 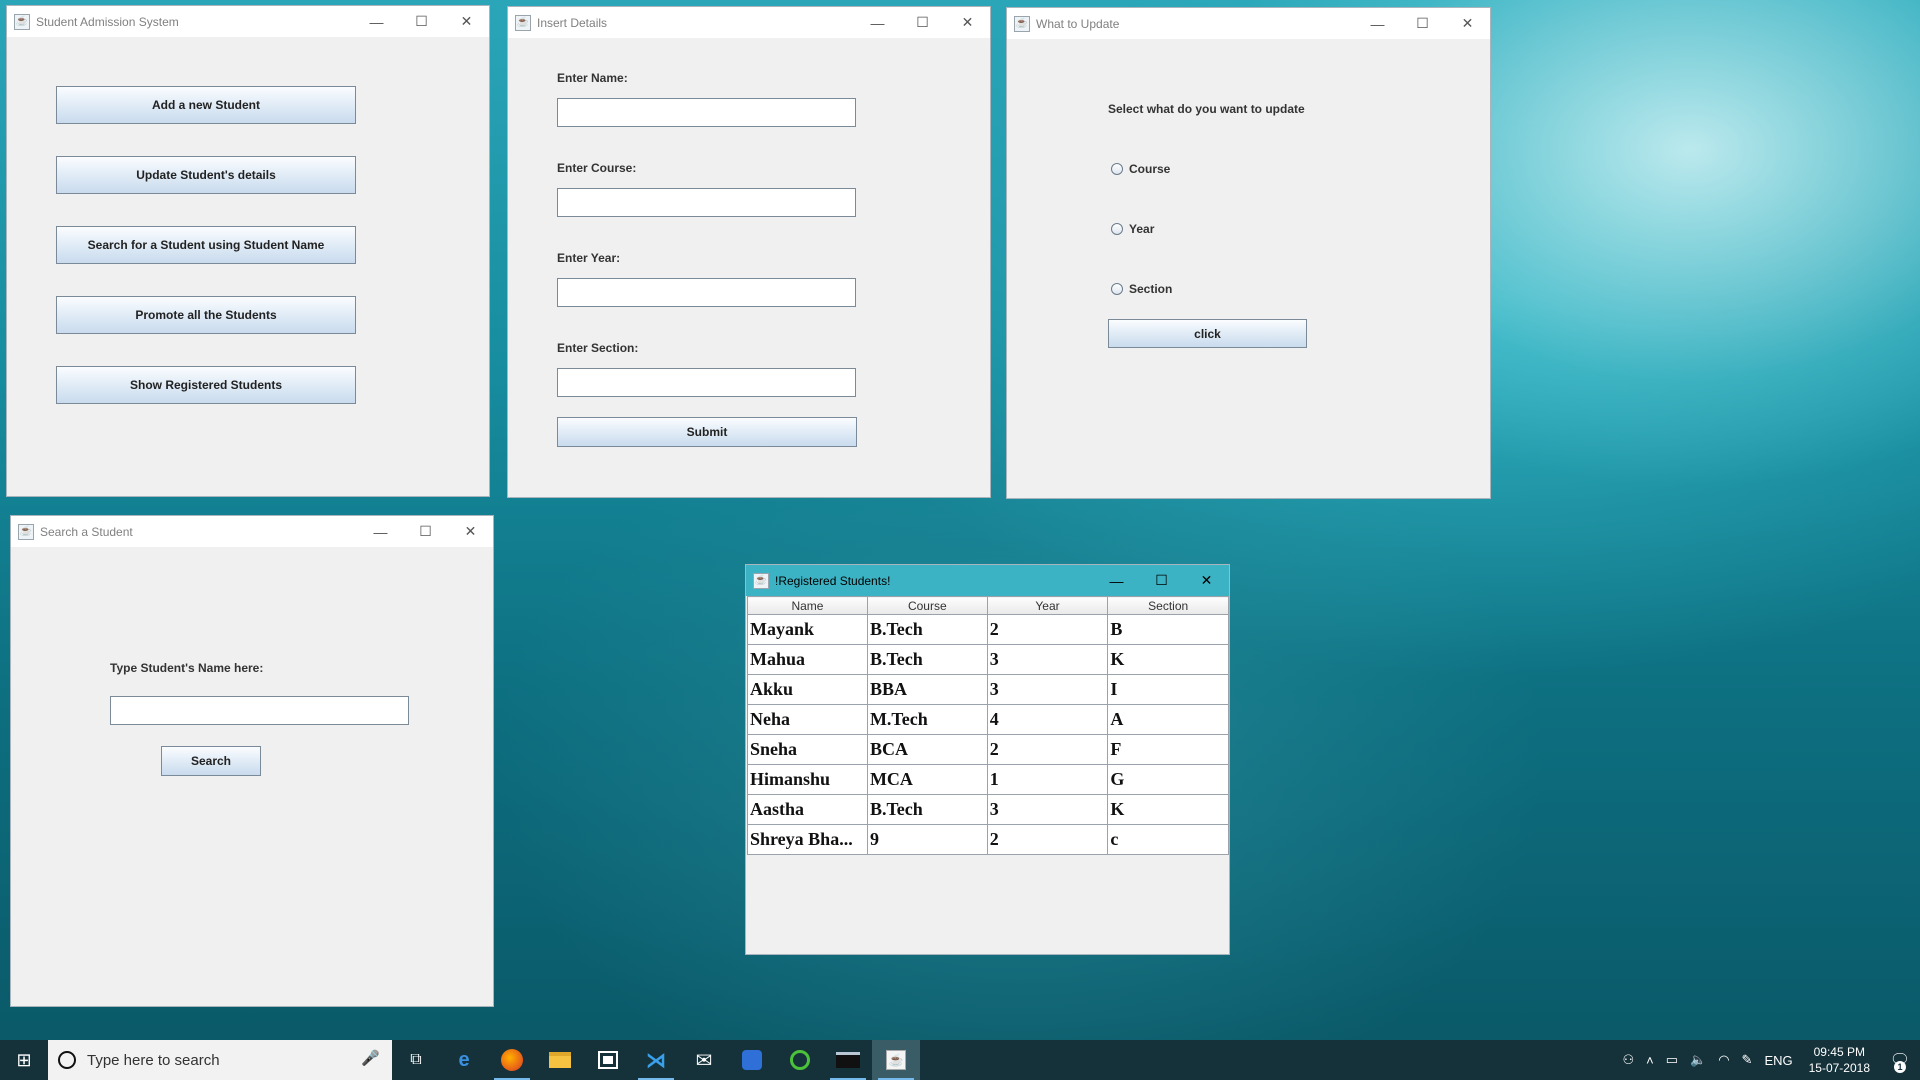 I want to click on table-row: Mahua B.Tech 3 K, so click(x=988, y=659).